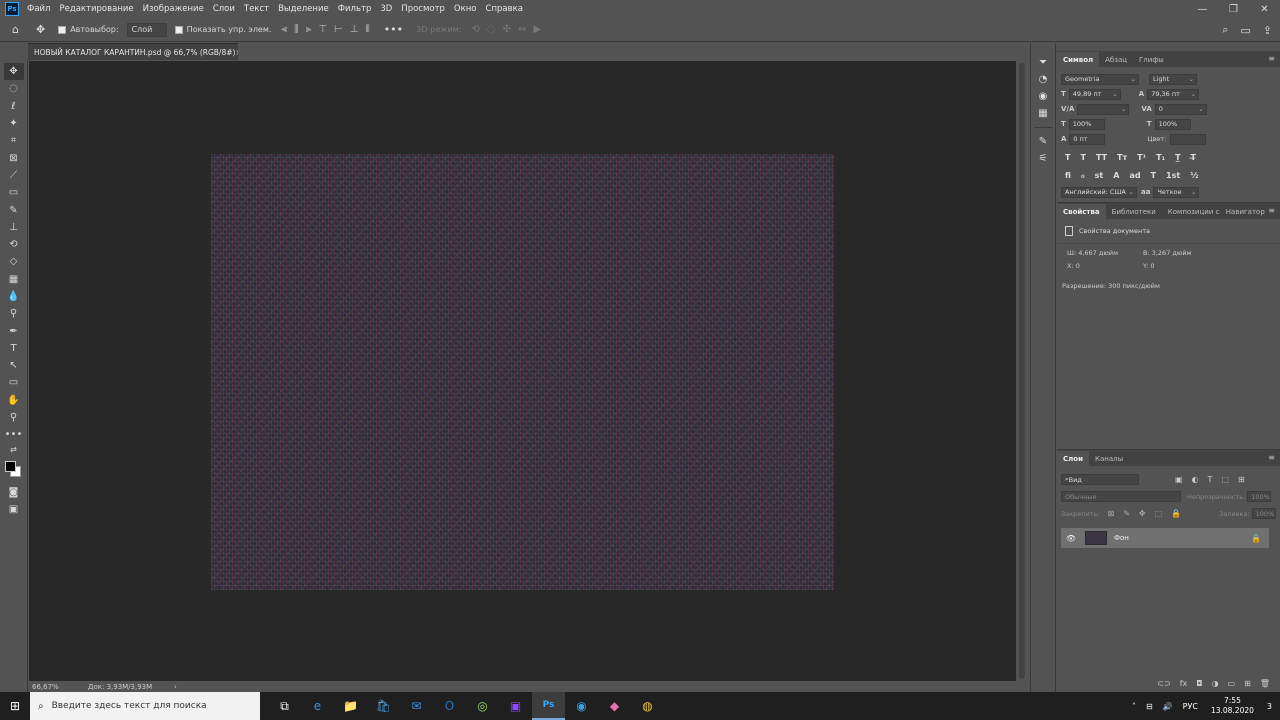 The image size is (1280, 720). Describe the element at coordinates (1225, 479) in the screenshot. I see `filter-shape-icon: ⬚` at that location.